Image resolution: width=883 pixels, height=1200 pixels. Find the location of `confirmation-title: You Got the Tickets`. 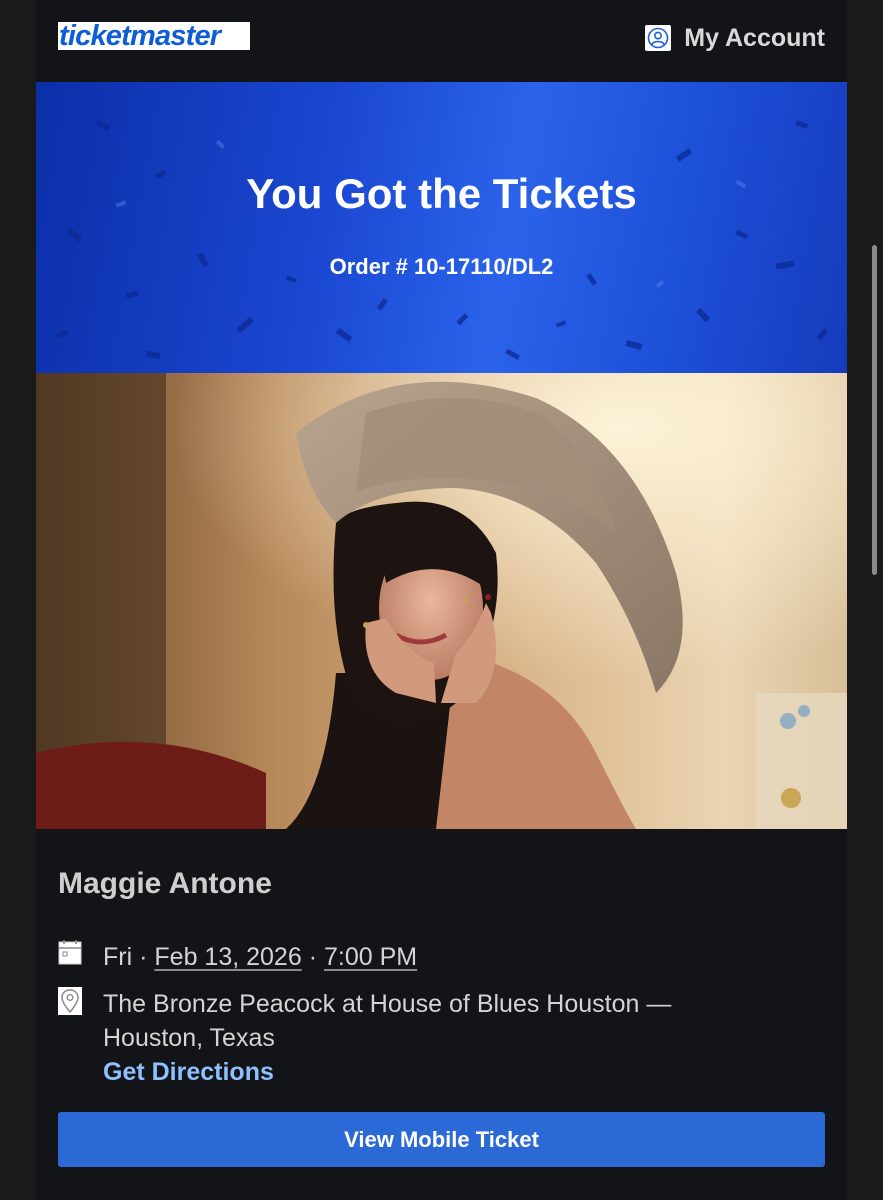

confirmation-title: You Got the Tickets is located at coordinates (441, 193).